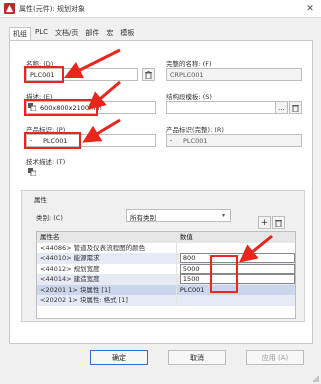  Describe the element at coordinates (92, 63) in the screenshot. I see `arrow-to-name` at that location.